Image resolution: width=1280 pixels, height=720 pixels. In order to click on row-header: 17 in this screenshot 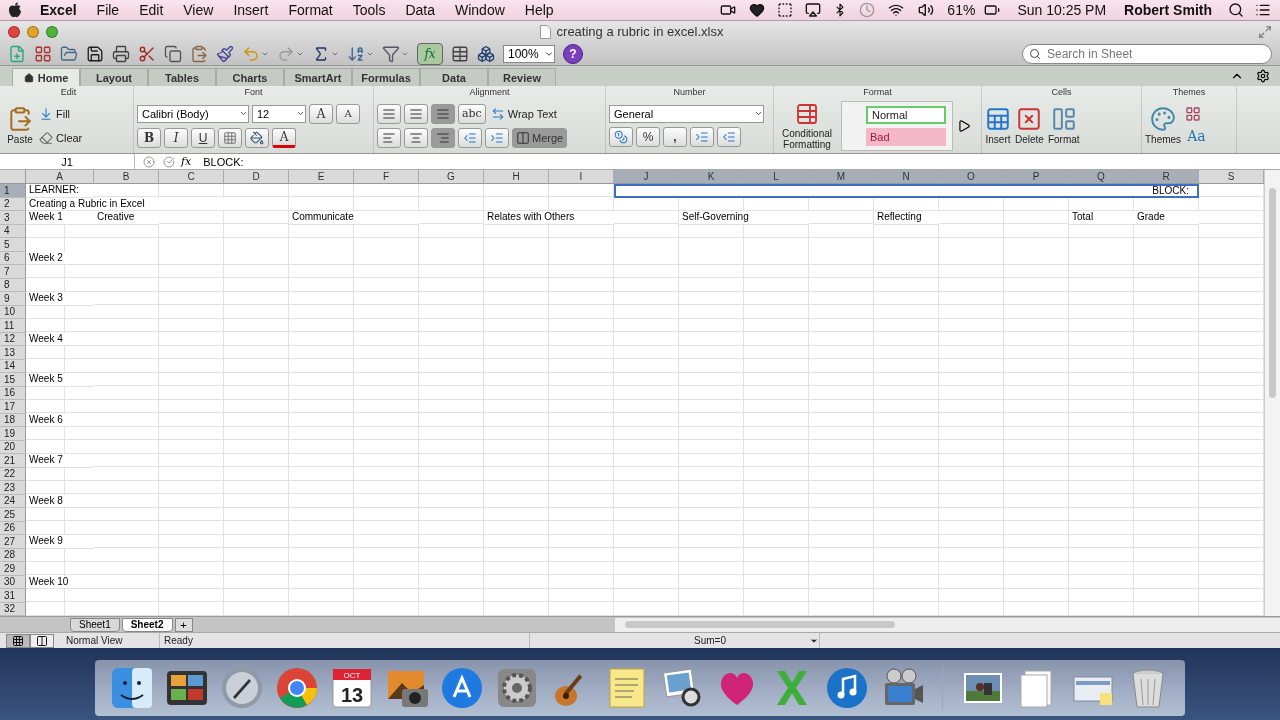, I will do `click(13, 407)`.